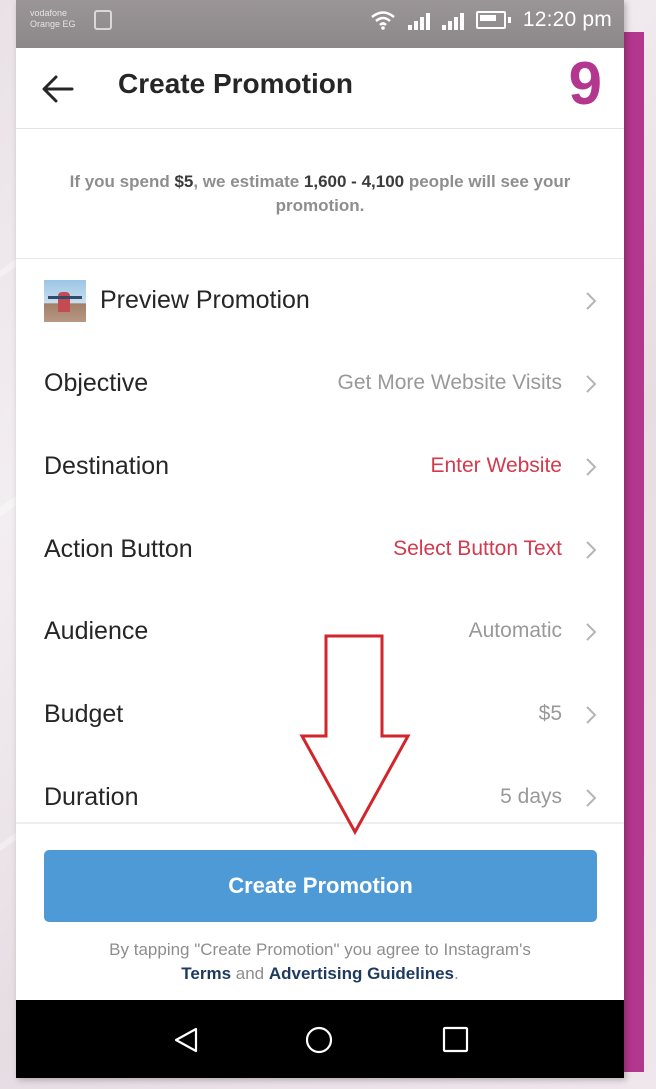  Describe the element at coordinates (585, 83) in the screenshot. I see `step-number-badge: 9` at that location.